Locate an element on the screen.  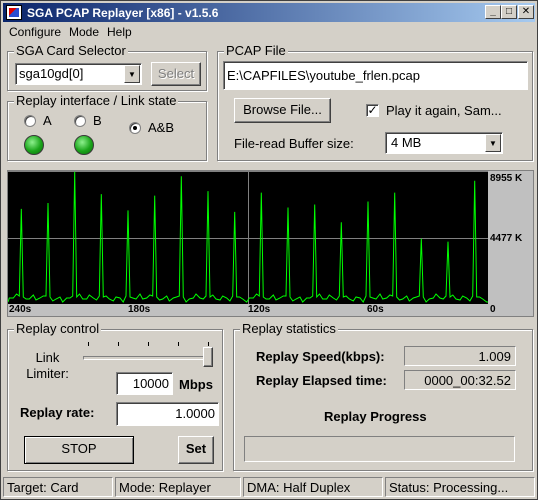
window-title: SGA PCAP Replayer [x86] - v1.5.6 is located at coordinates (123, 13).